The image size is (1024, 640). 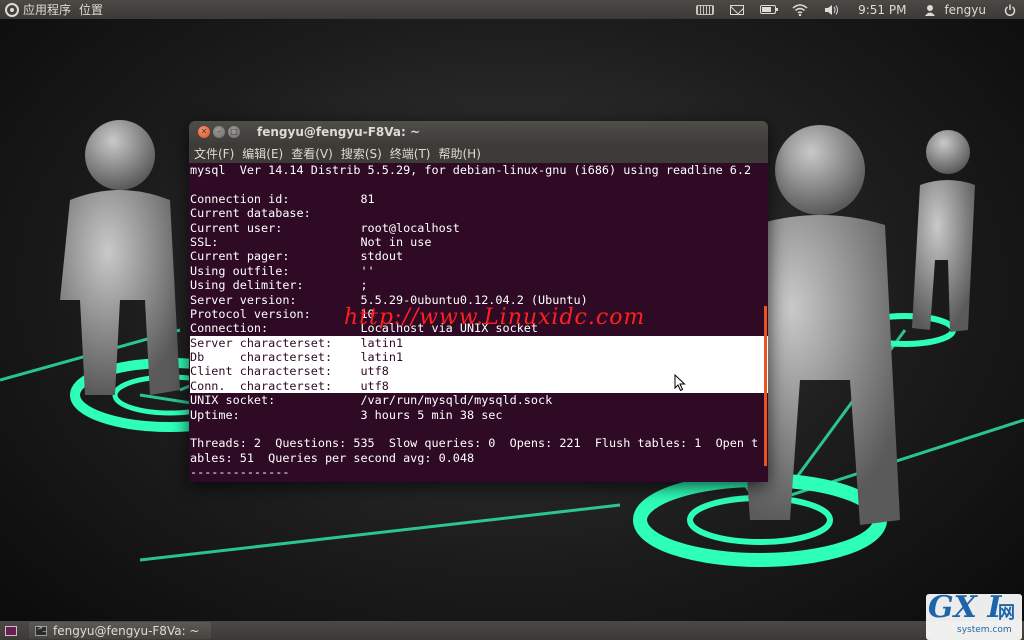 What do you see at coordinates (680, 383) in the screenshot?
I see `mouse-cursor-icon` at bounding box center [680, 383].